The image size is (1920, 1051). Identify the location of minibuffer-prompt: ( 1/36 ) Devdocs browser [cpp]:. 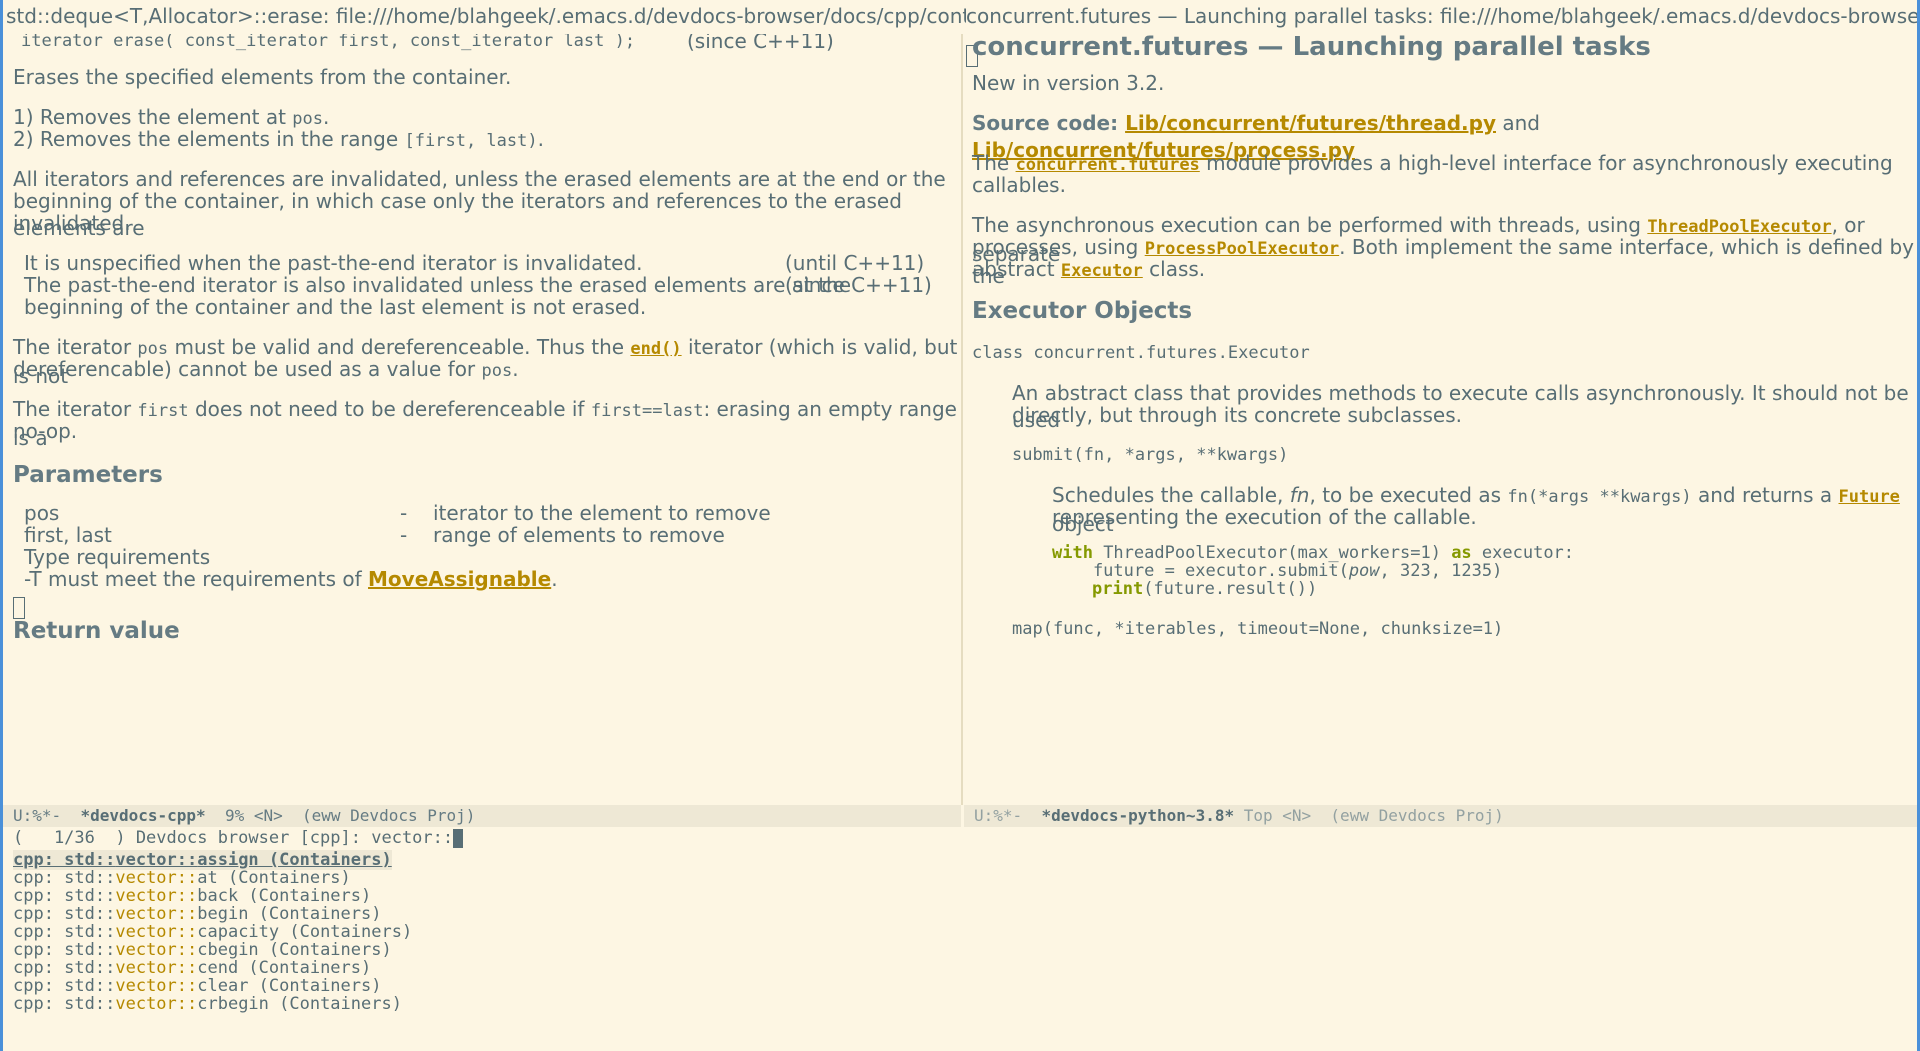
(192, 838).